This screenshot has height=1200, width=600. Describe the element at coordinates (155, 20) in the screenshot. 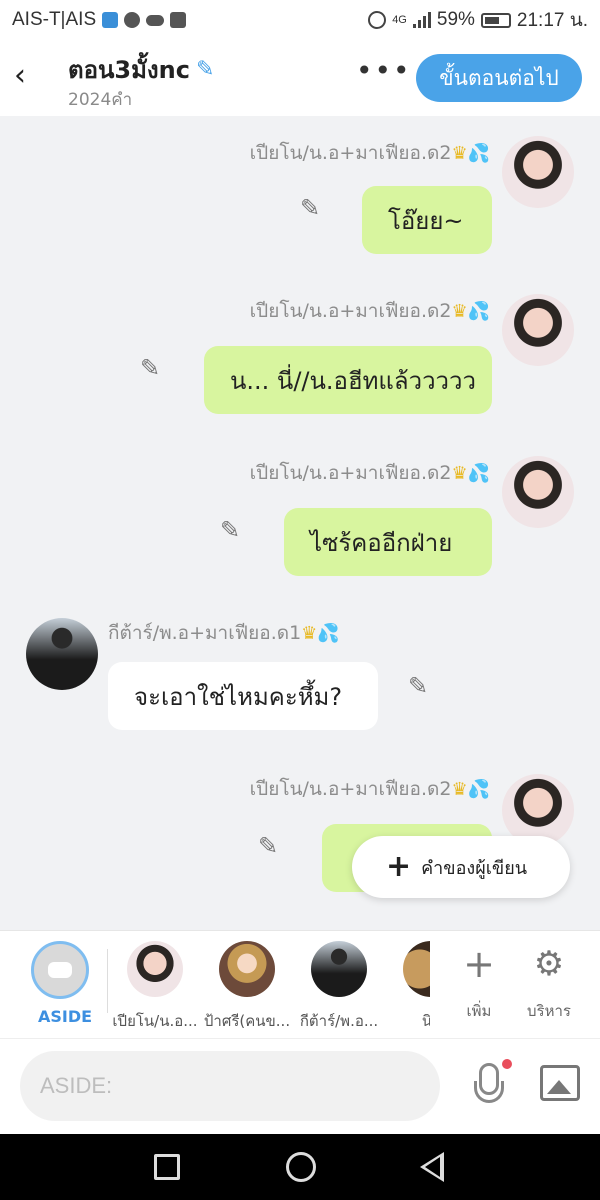

I see `cloud-icon` at that location.